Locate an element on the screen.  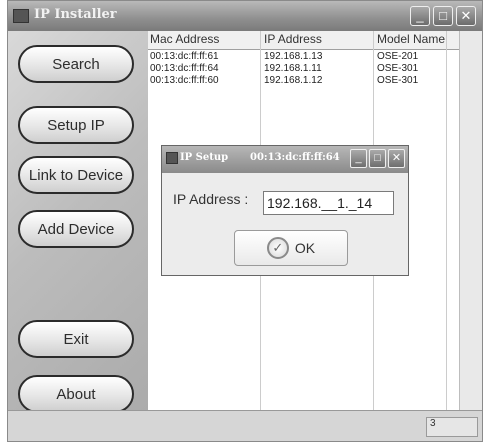
check-icon: ✓ is located at coordinates (277, 248).